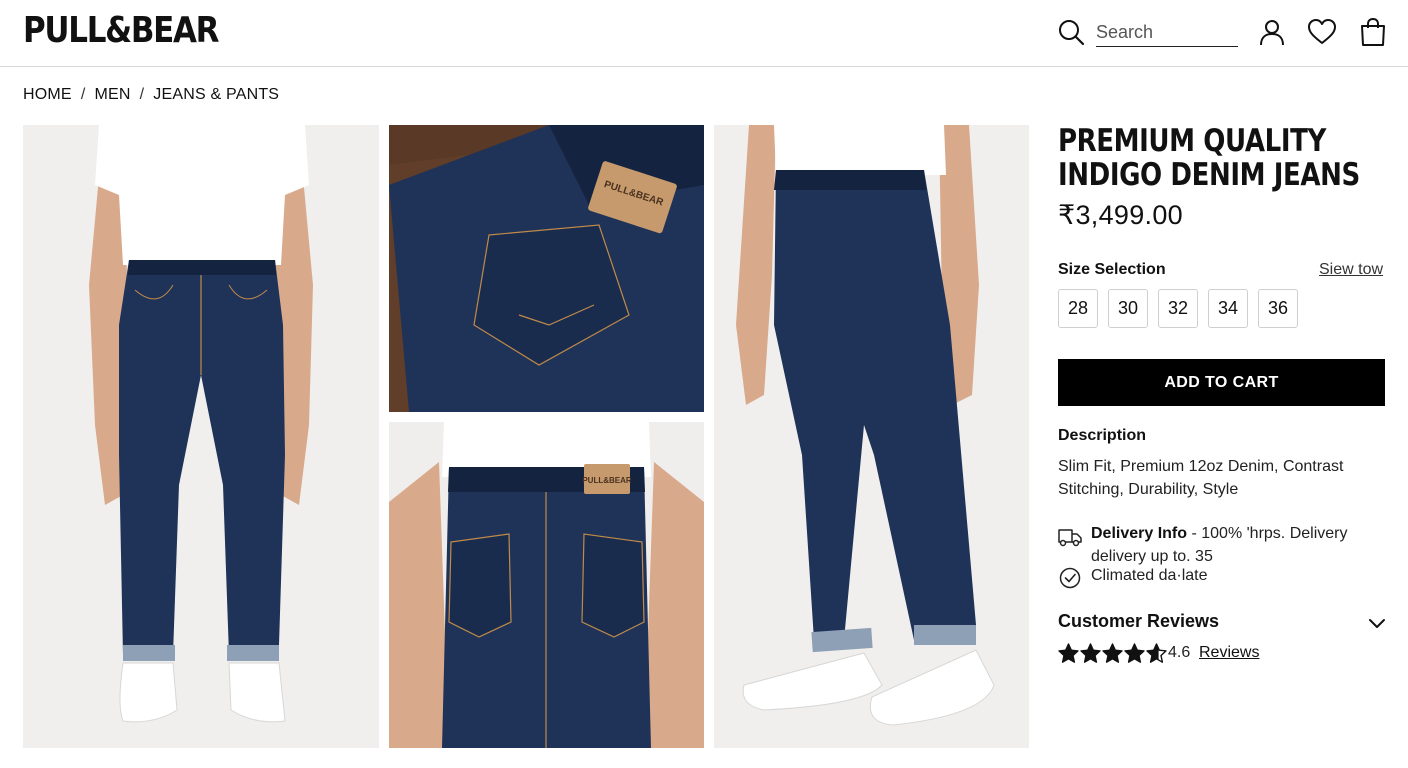  I want to click on breadcrumb: HOME / MEN / JEANS & PANTS, so click(151, 95).